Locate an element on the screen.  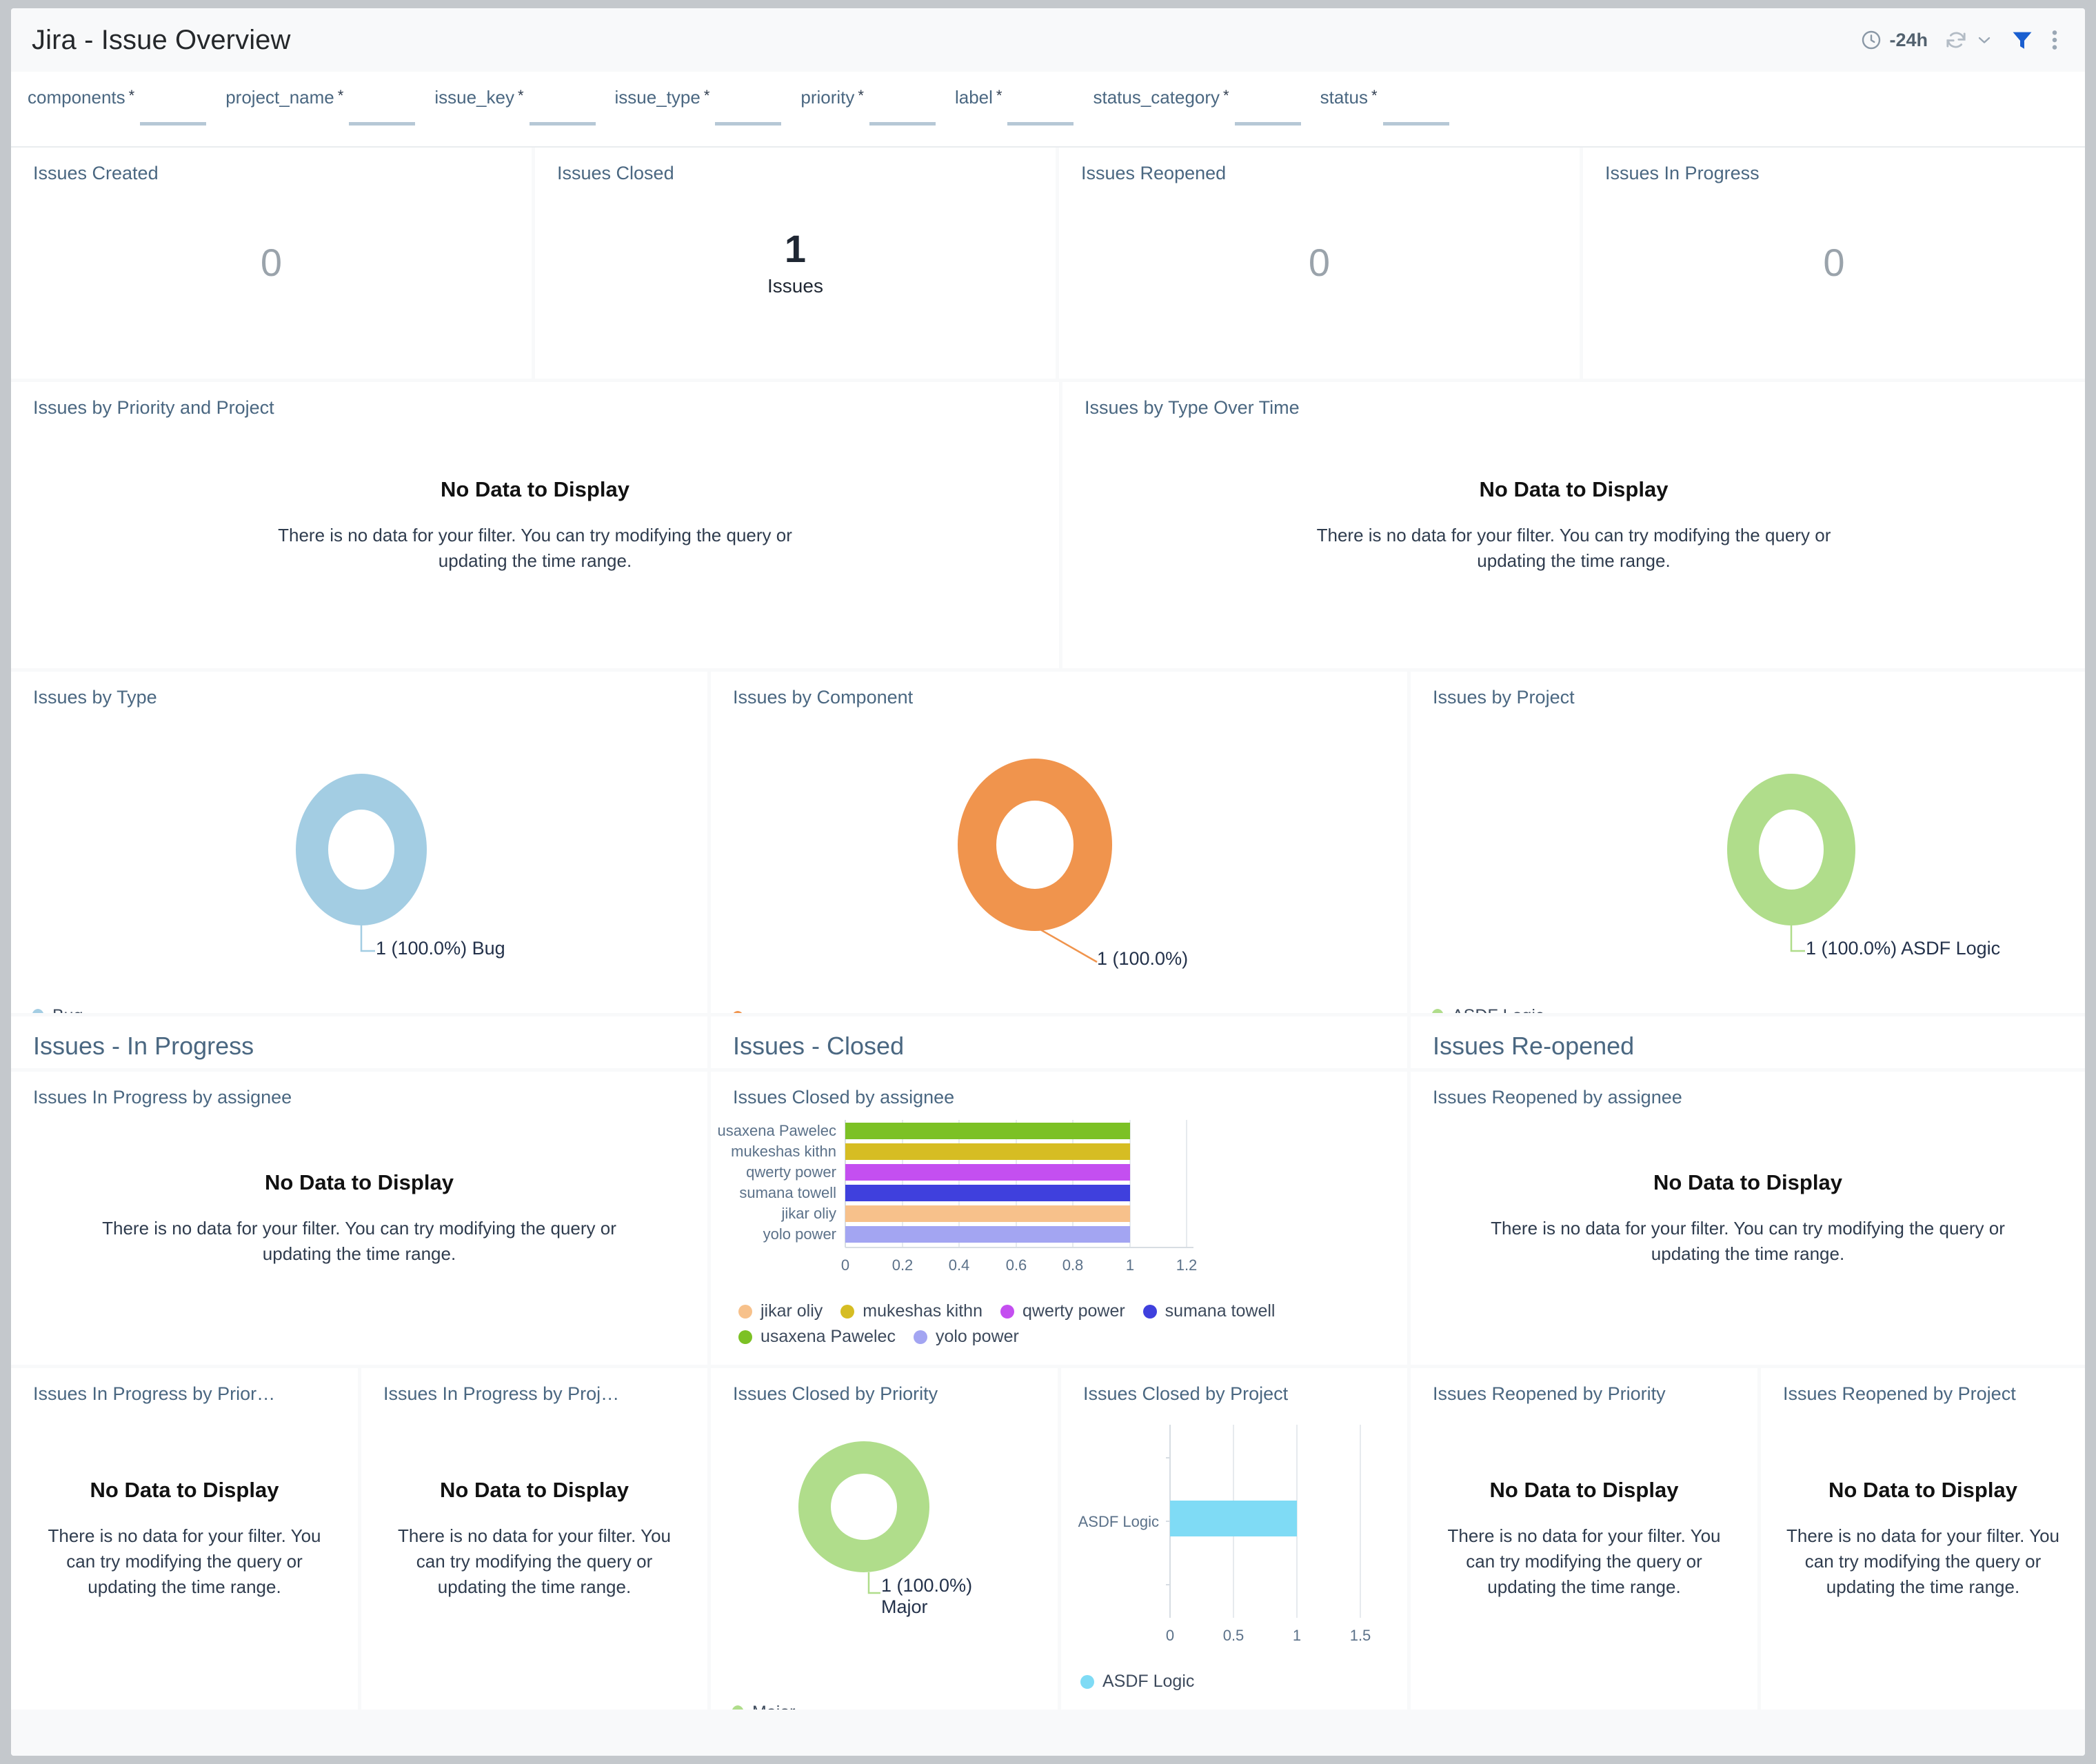
filter-field-priority: priority * is located at coordinates (868, 107).